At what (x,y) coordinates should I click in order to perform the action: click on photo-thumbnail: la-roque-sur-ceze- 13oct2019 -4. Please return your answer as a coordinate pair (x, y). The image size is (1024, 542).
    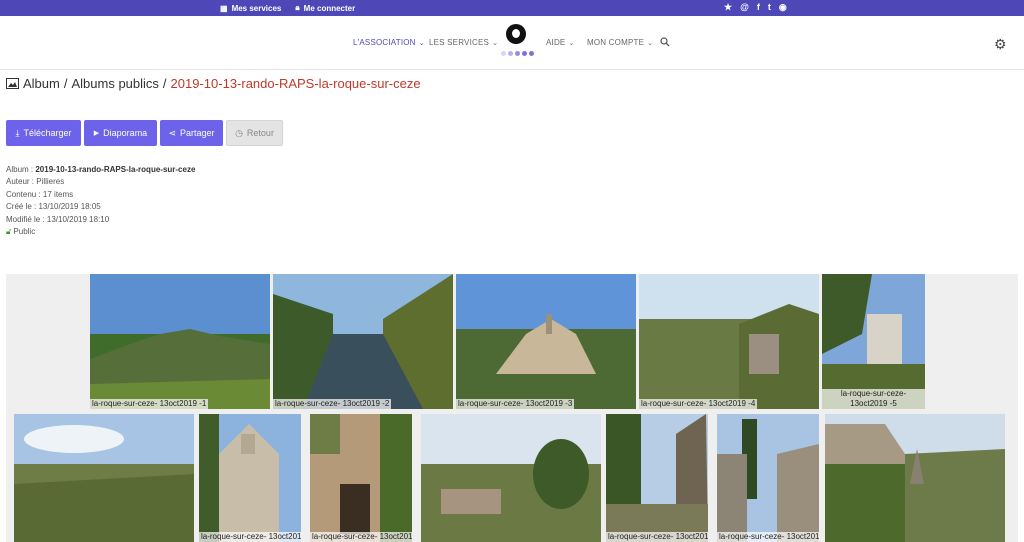
    Looking at the image, I should click on (729, 341).